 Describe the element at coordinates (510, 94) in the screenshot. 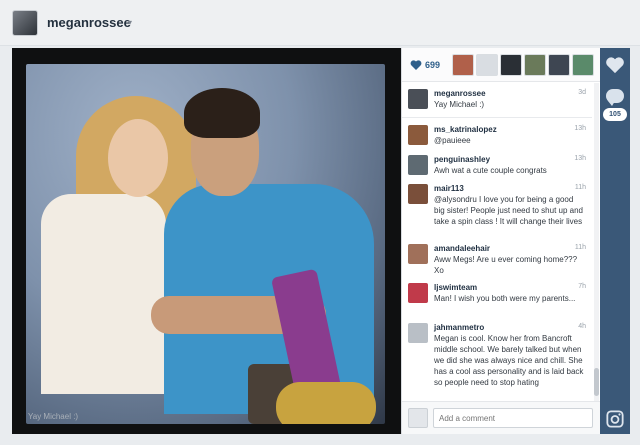

I see `comment-username: meganrossee` at that location.